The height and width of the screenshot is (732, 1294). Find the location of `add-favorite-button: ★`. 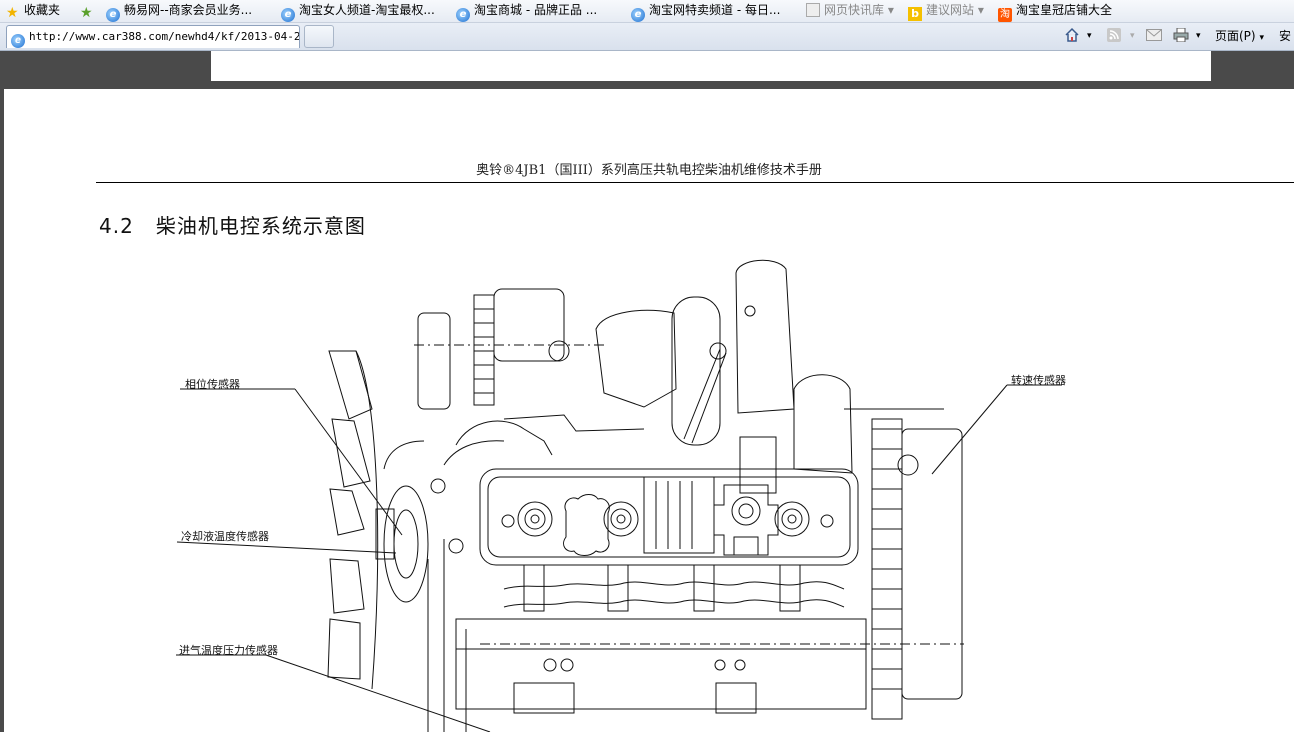

add-favorite-button: ★ is located at coordinates (89, 10).